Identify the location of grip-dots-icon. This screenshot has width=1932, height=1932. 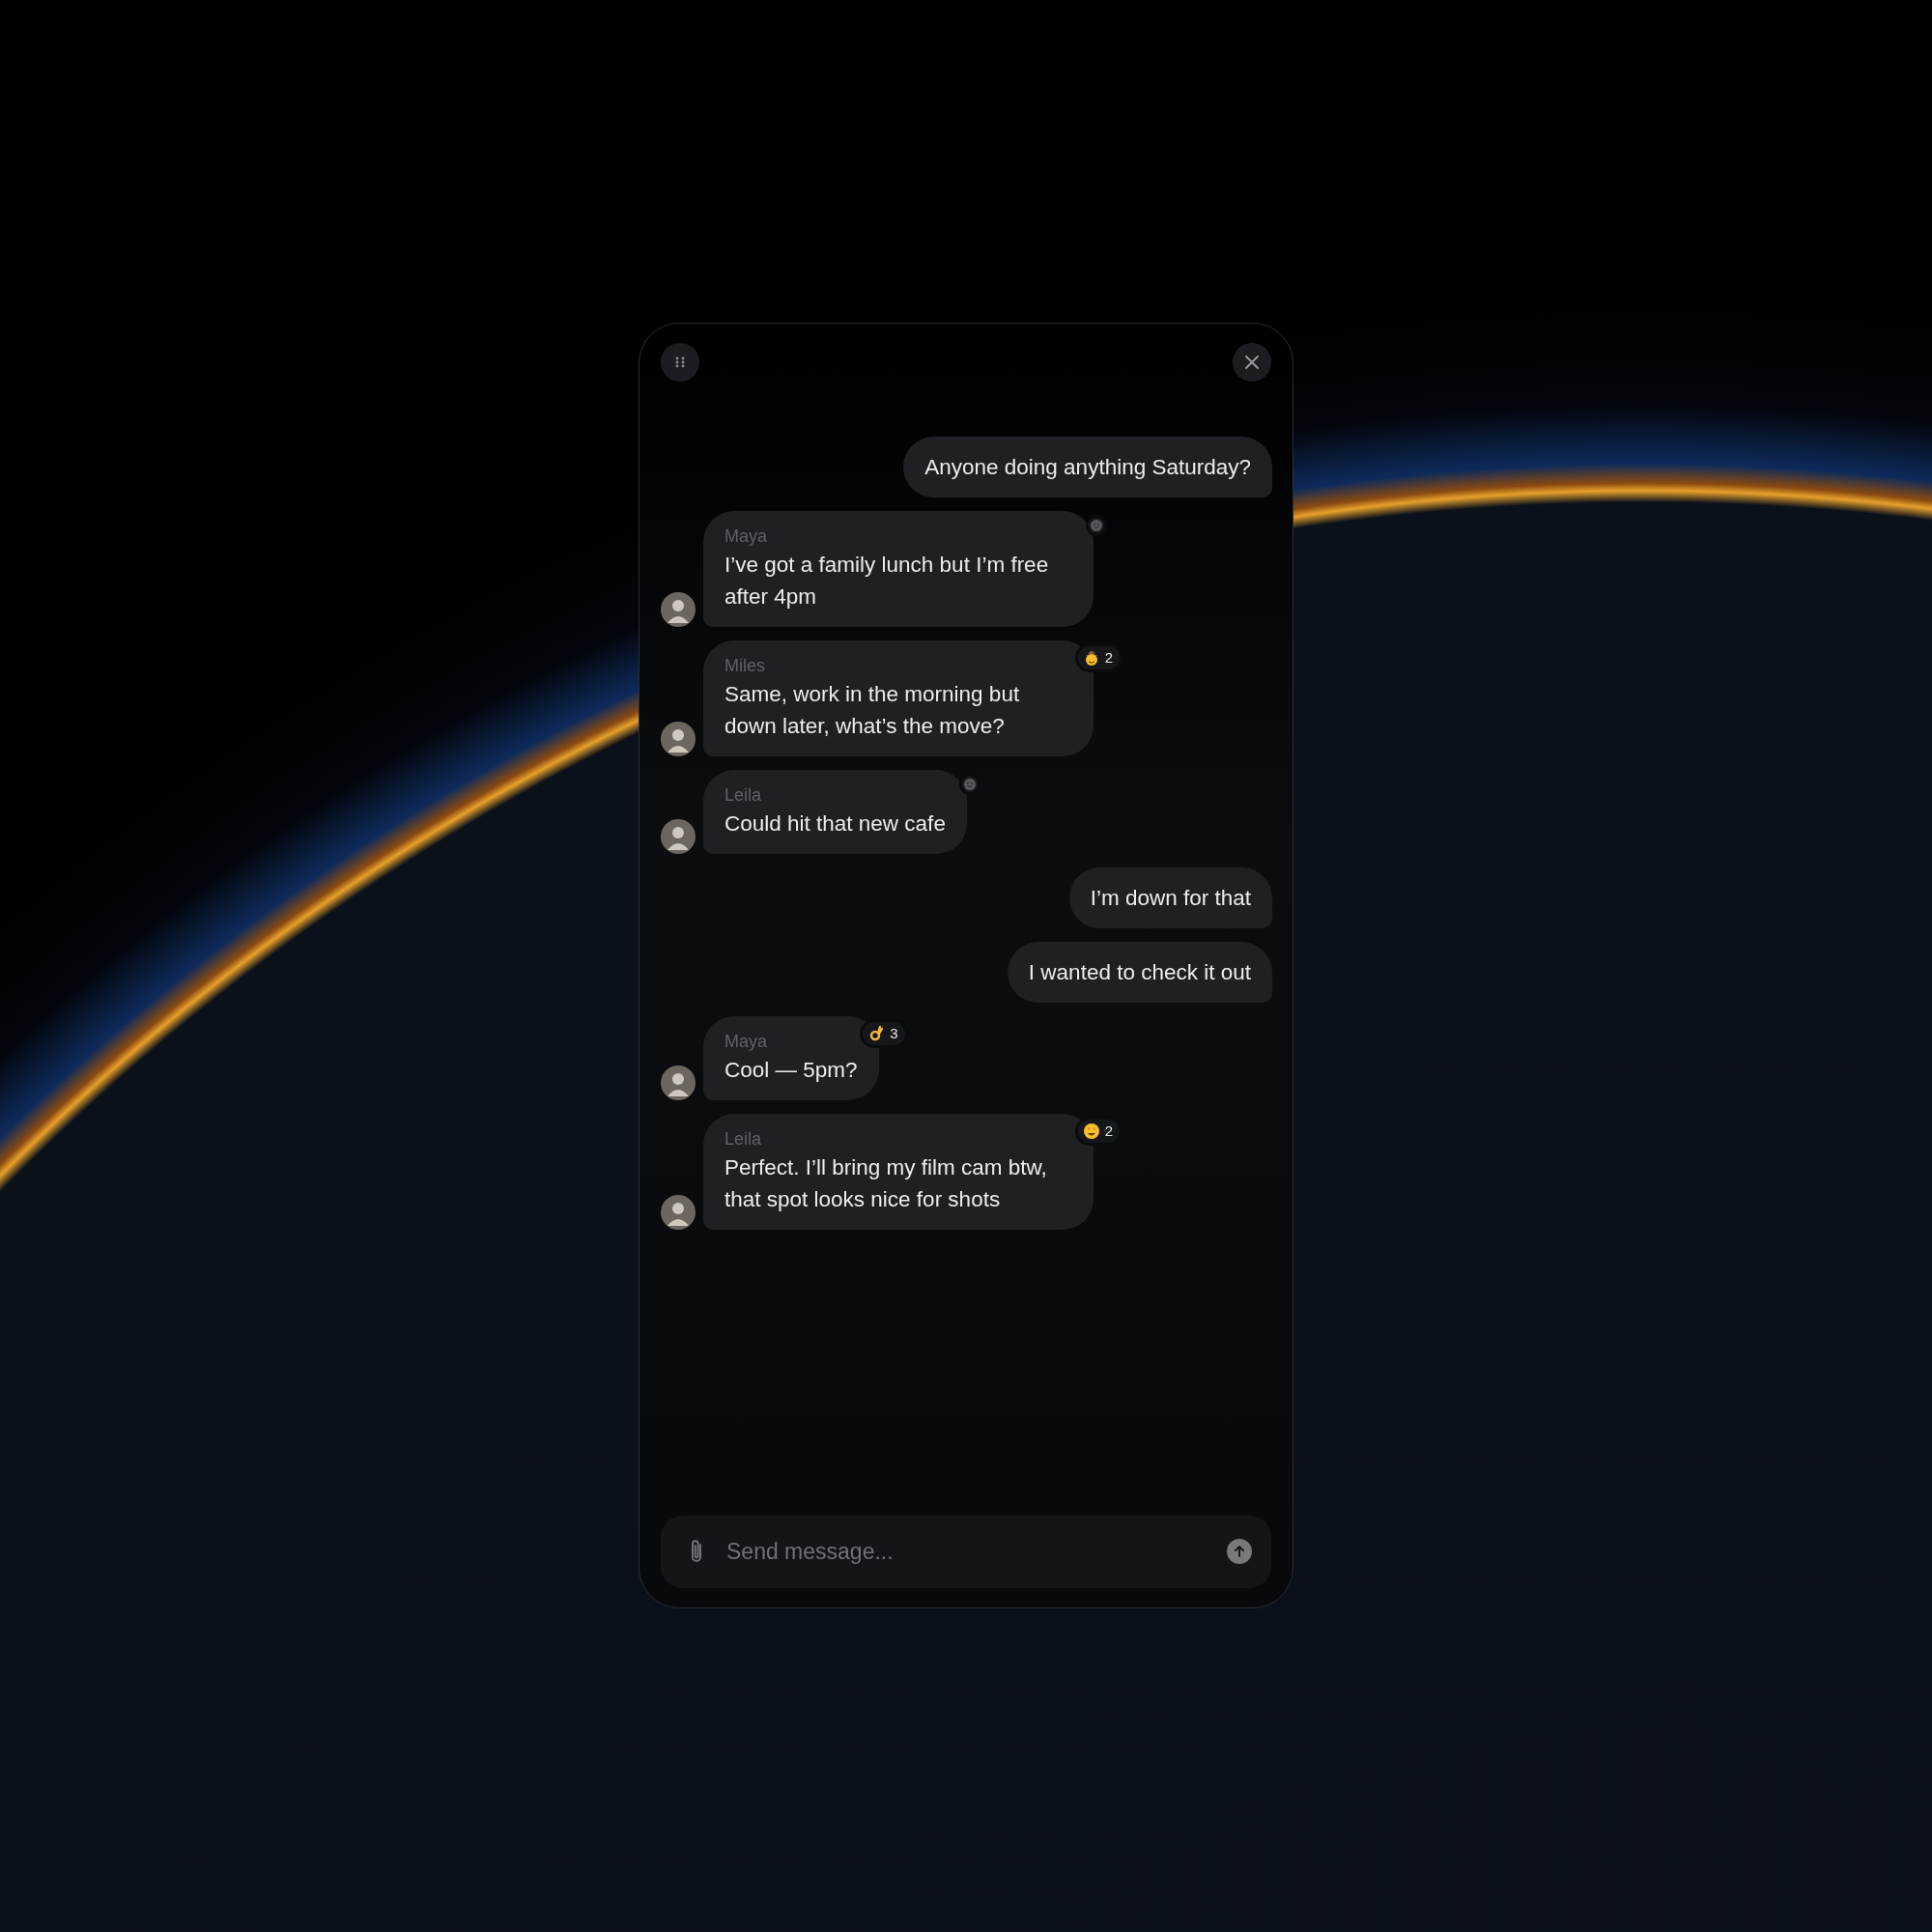
(680, 362).